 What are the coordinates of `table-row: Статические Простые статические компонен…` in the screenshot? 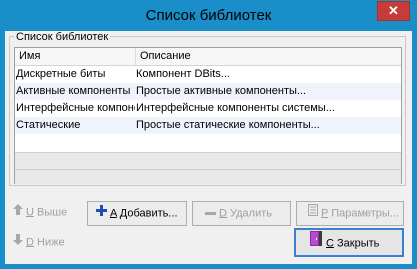 It's located at (208, 125).